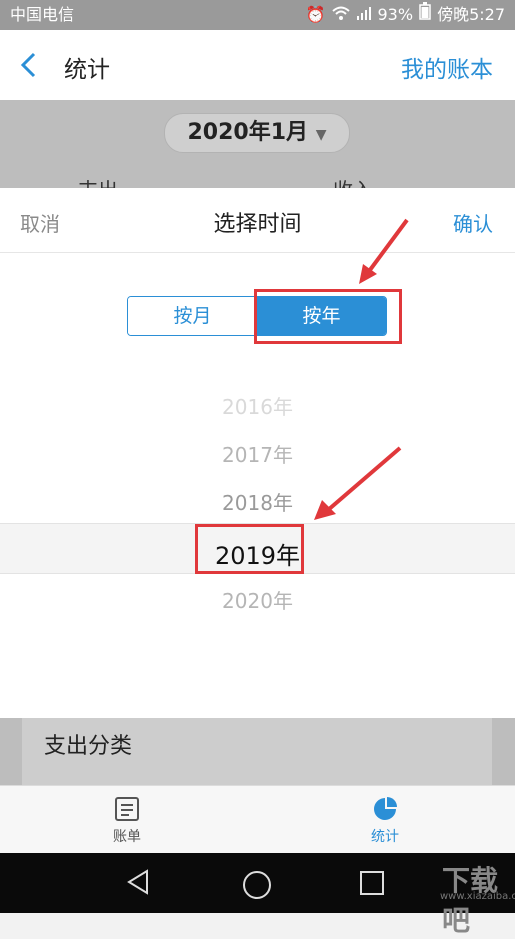 Image resolution: width=515 pixels, height=939 pixels. I want to click on time-label: 傍晚5:27, so click(471, 14).